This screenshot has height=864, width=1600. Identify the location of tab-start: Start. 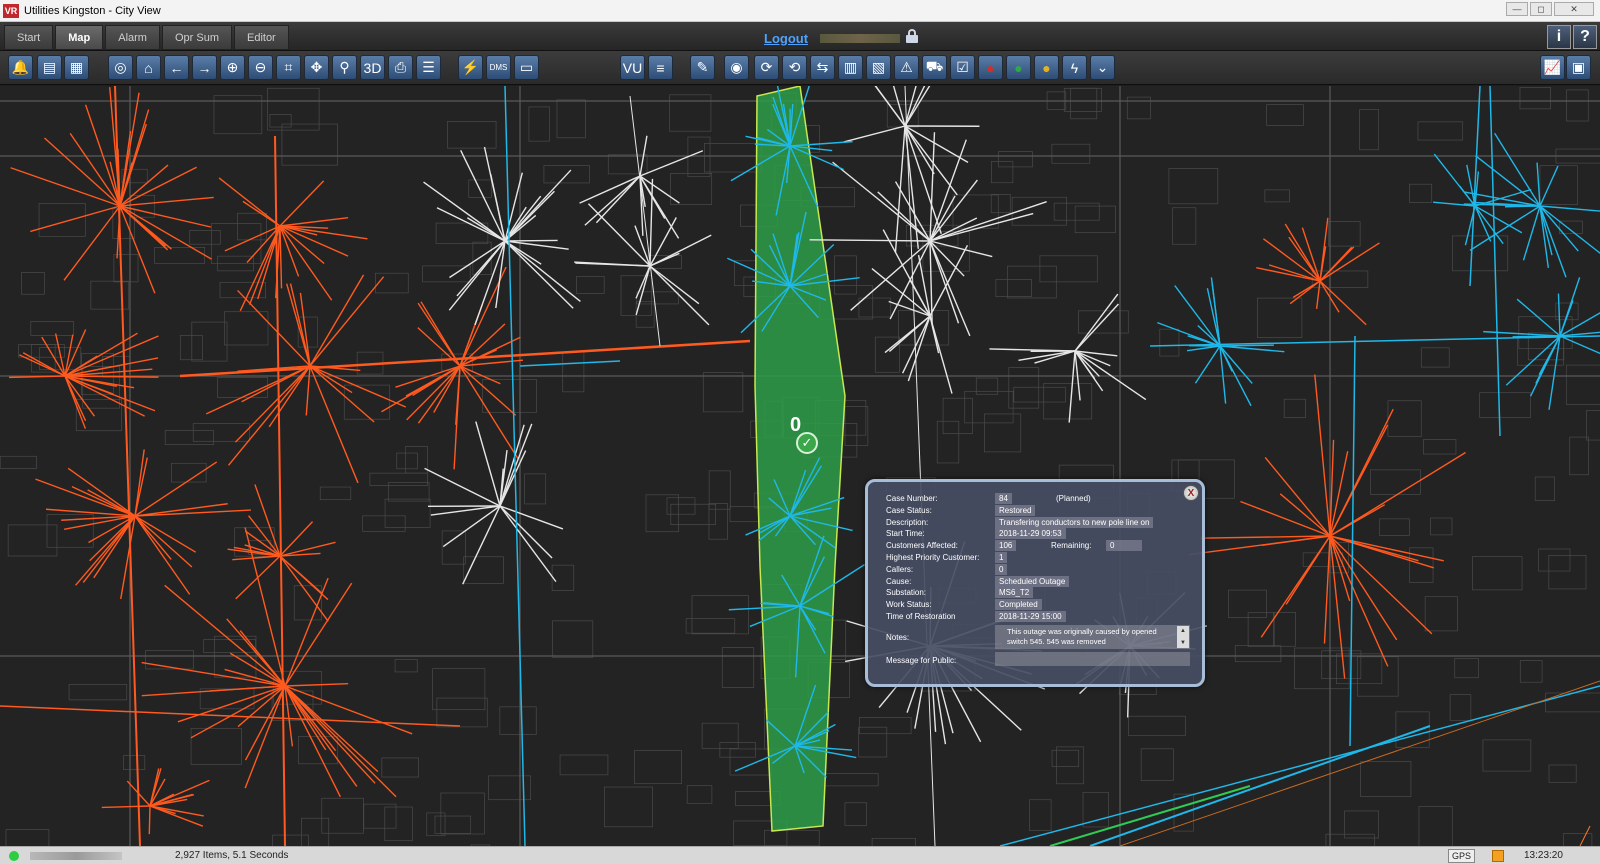
(29, 37).